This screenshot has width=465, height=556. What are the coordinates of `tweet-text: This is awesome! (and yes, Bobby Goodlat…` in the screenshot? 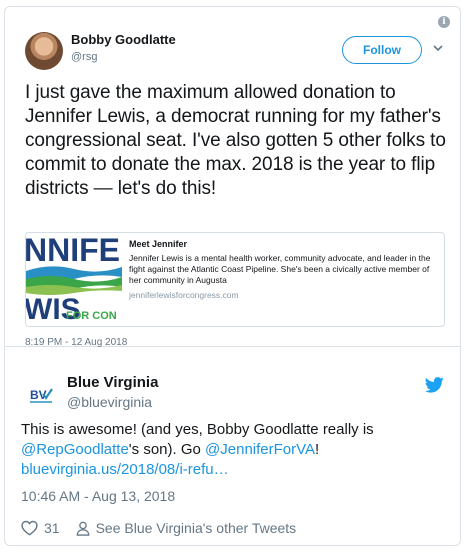 It's located at (236, 450).